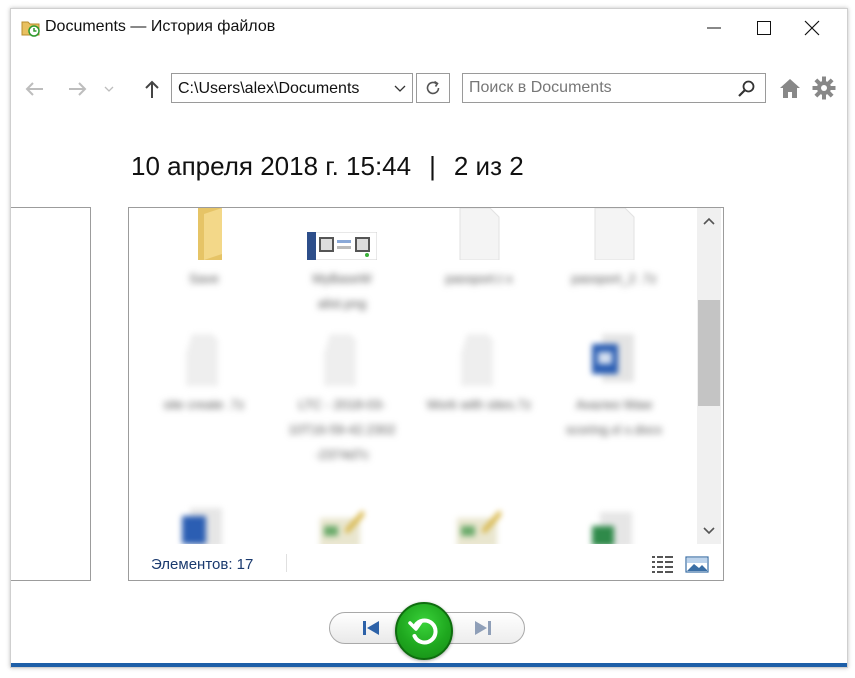 The height and width of the screenshot is (678, 855). I want to click on close-icon, so click(812, 28).